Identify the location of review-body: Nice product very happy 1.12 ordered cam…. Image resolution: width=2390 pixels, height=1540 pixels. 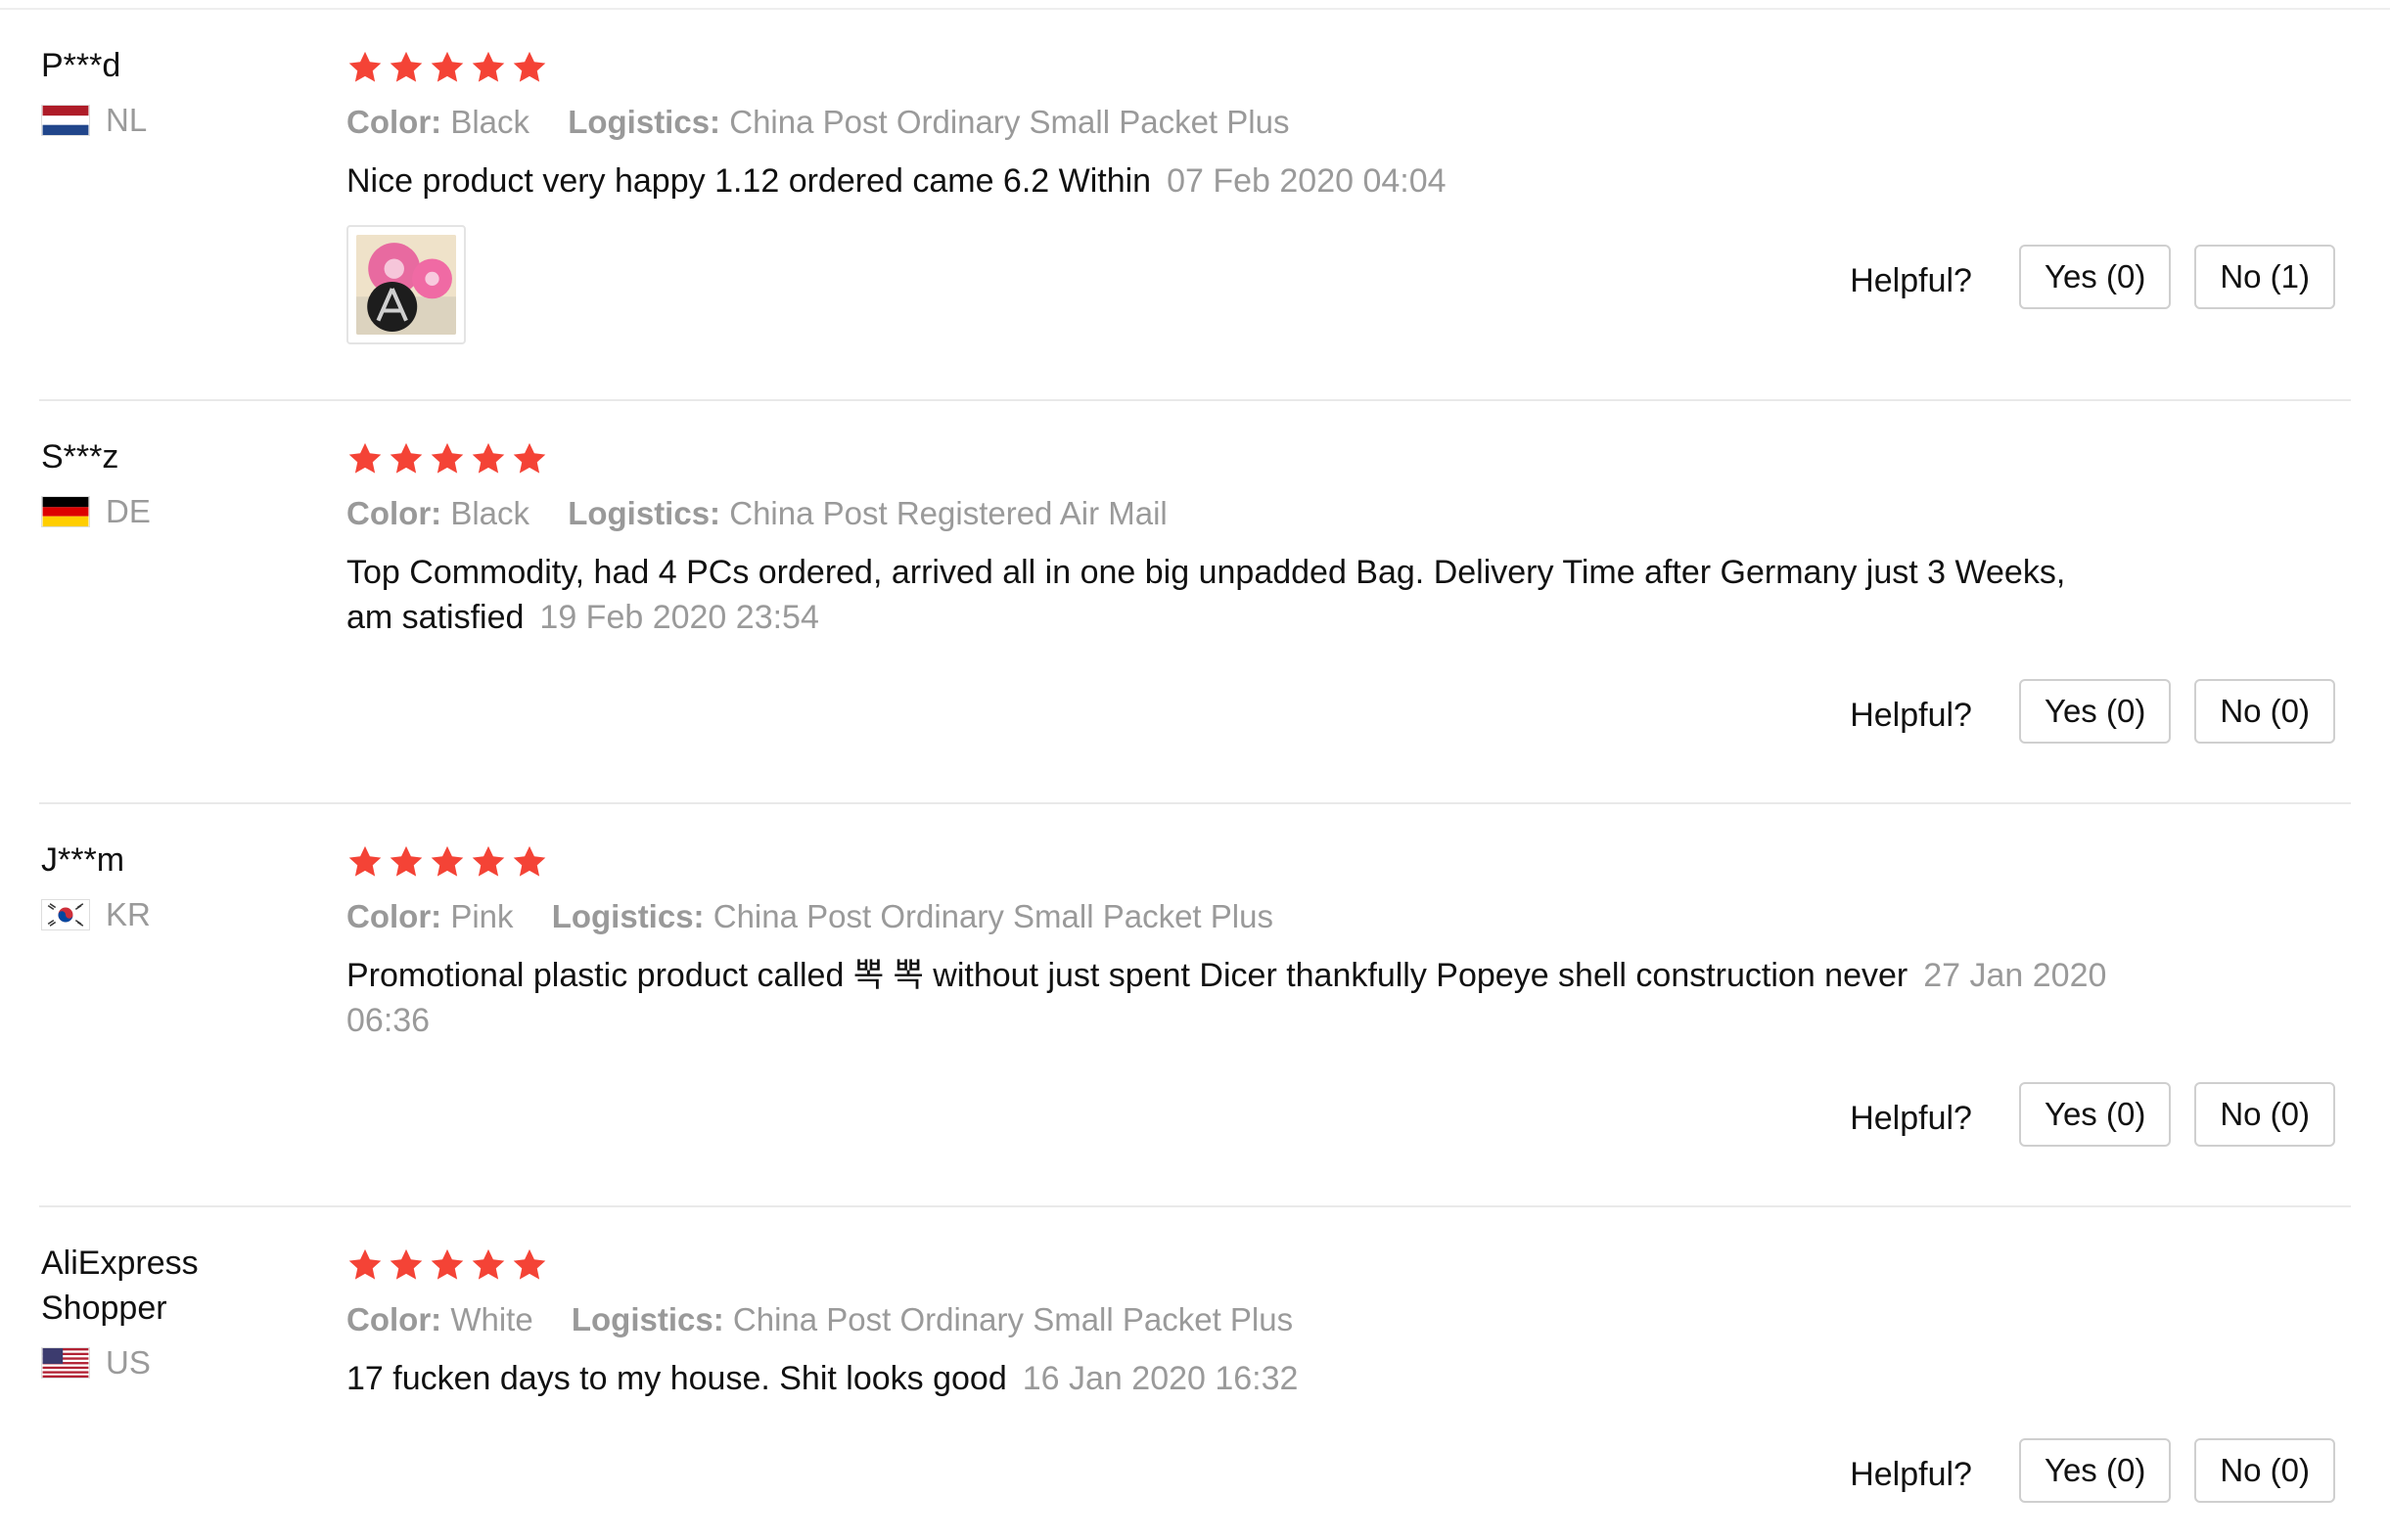
(749, 181).